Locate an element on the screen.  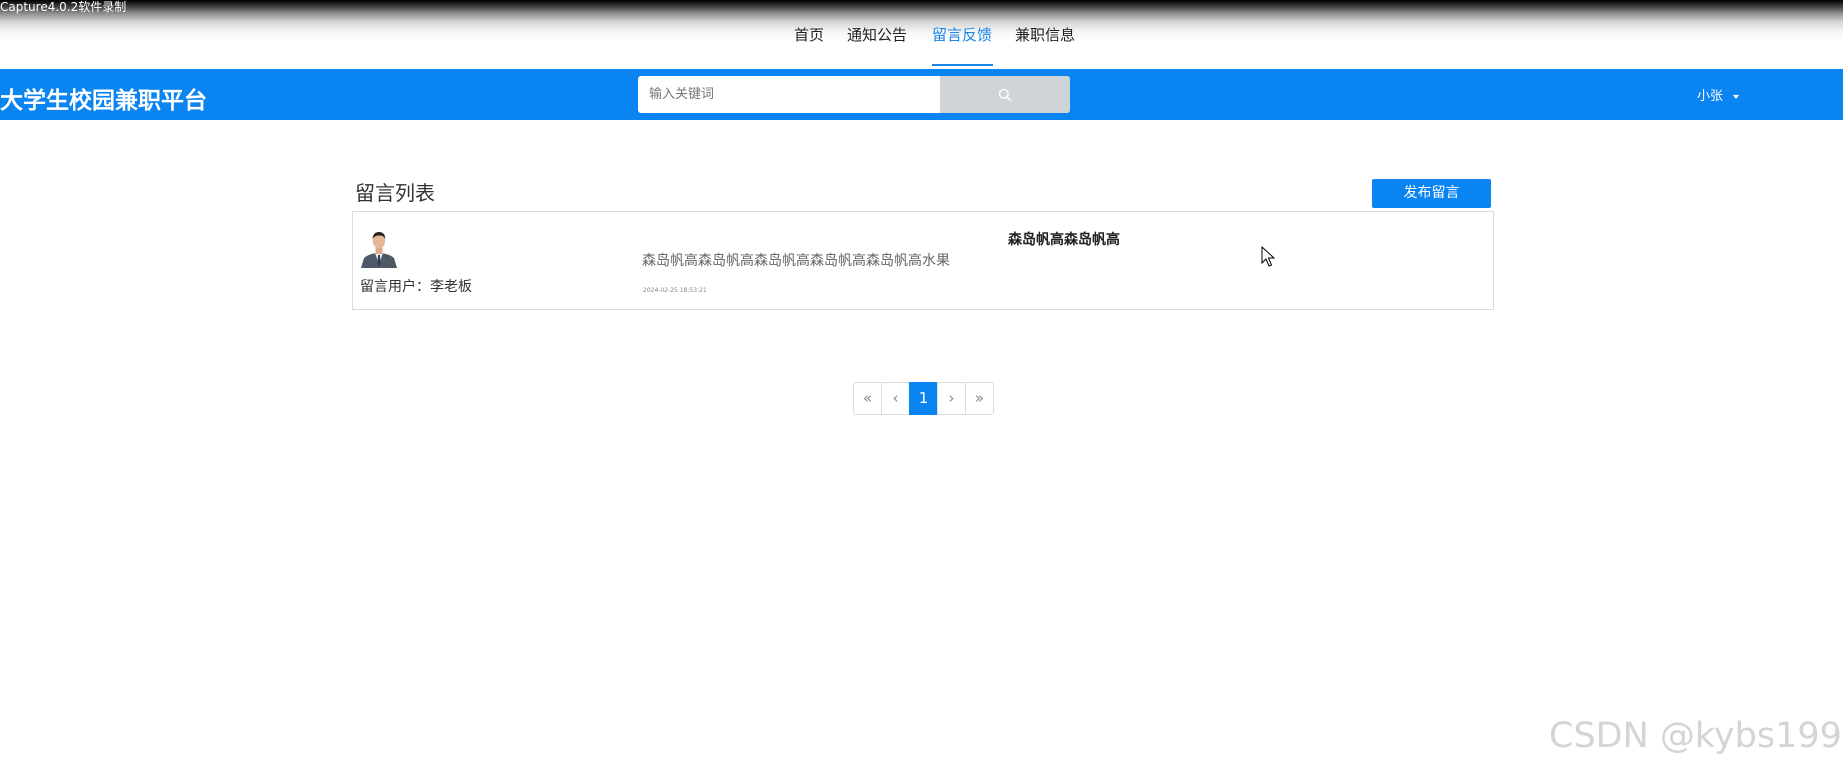
user-menu: 小张 is located at coordinates (1718, 94).